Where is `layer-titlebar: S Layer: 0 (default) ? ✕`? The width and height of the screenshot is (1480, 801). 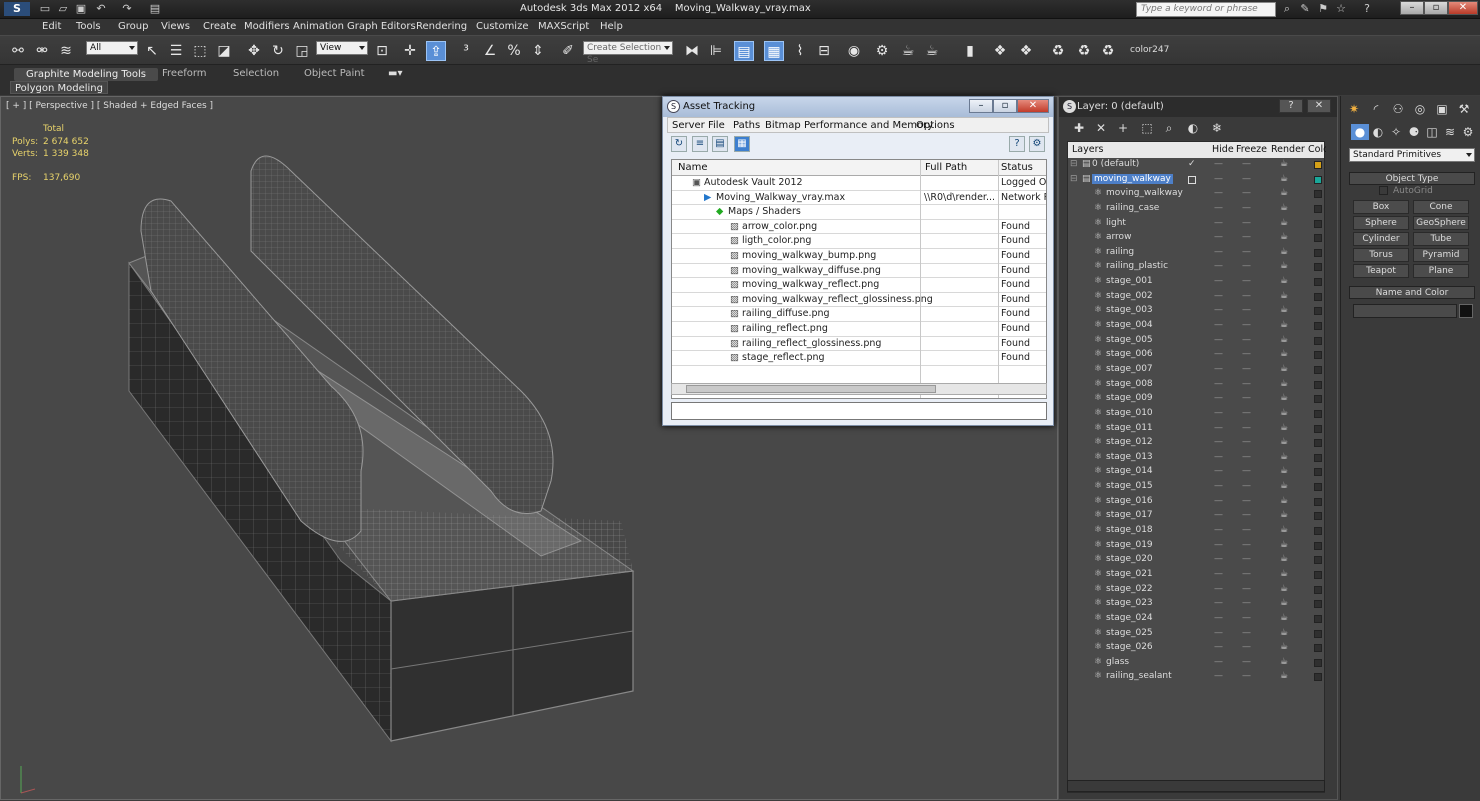
layer-titlebar: S Layer: 0 (default) ? ✕ is located at coordinates (1198, 107).